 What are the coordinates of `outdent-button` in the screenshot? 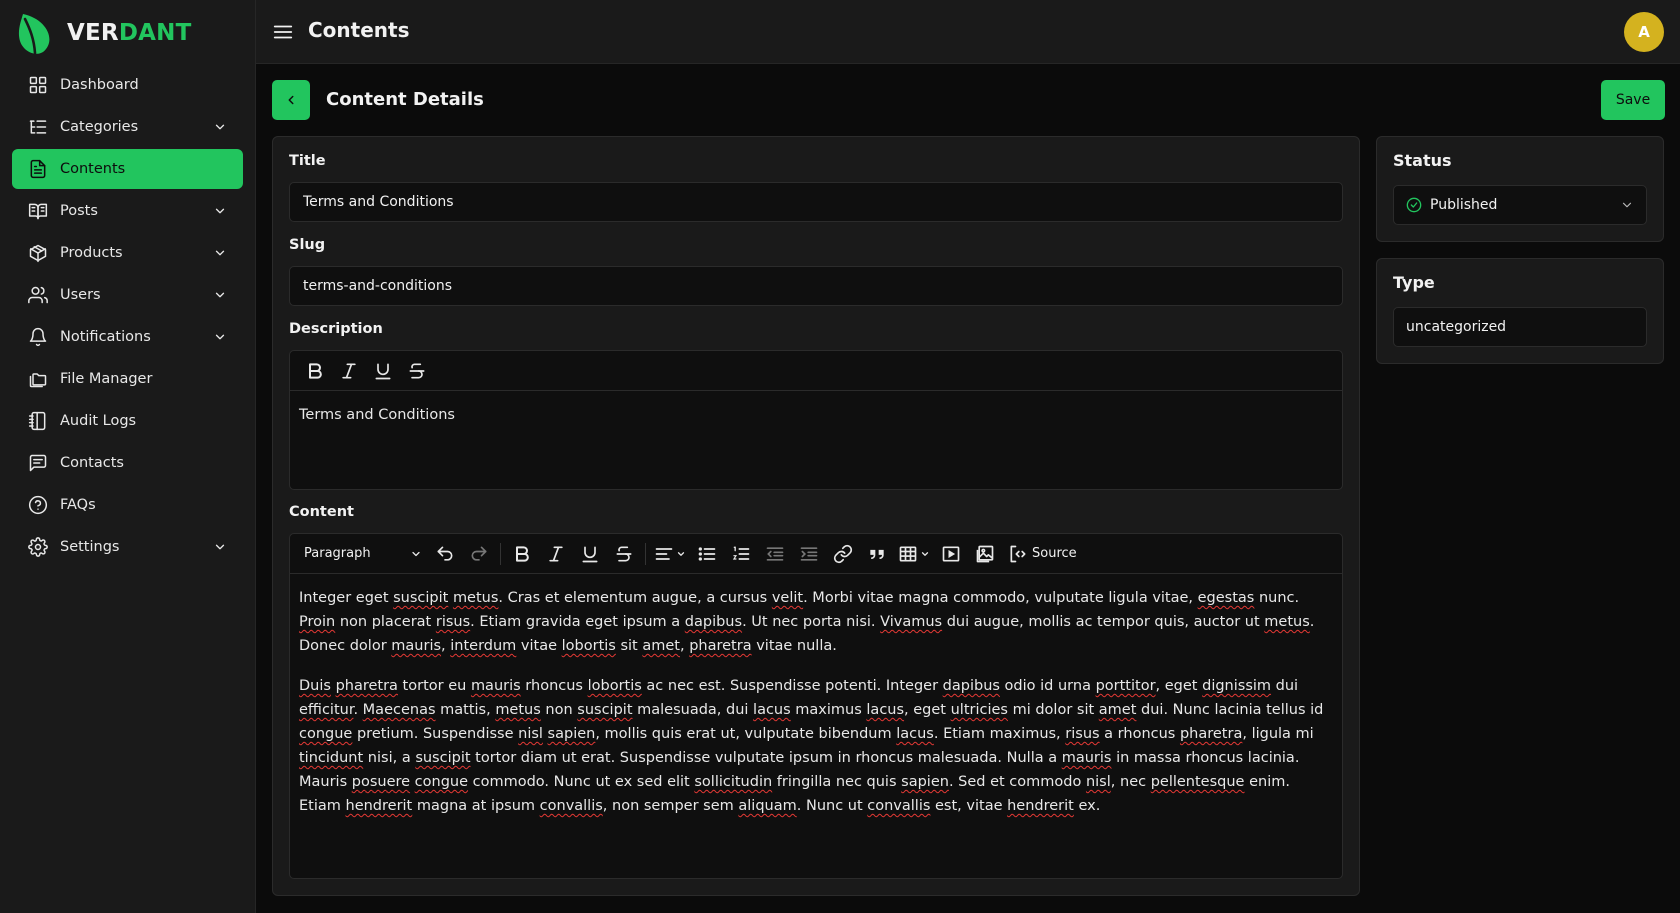 It's located at (775, 554).